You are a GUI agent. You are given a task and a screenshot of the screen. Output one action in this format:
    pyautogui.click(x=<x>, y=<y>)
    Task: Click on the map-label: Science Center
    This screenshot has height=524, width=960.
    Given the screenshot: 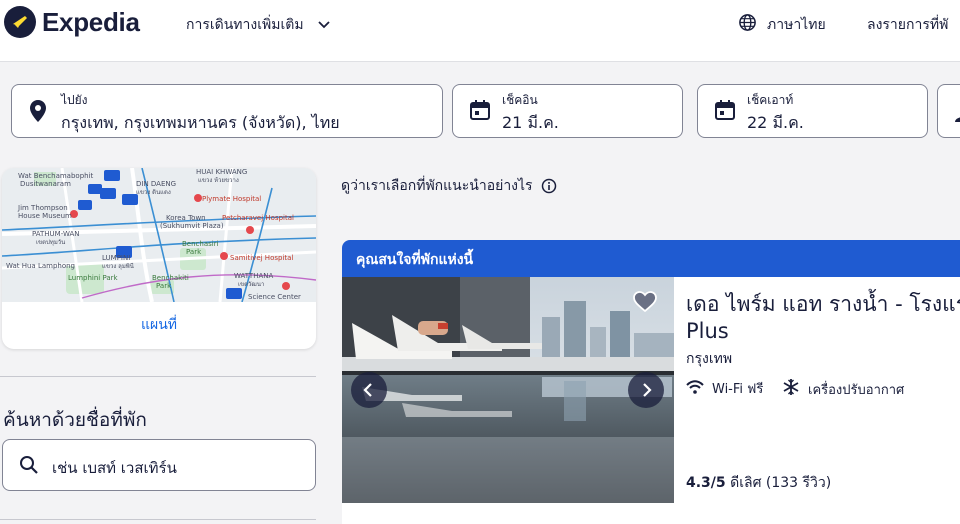 What is the action you would take?
    pyautogui.click(x=274, y=297)
    